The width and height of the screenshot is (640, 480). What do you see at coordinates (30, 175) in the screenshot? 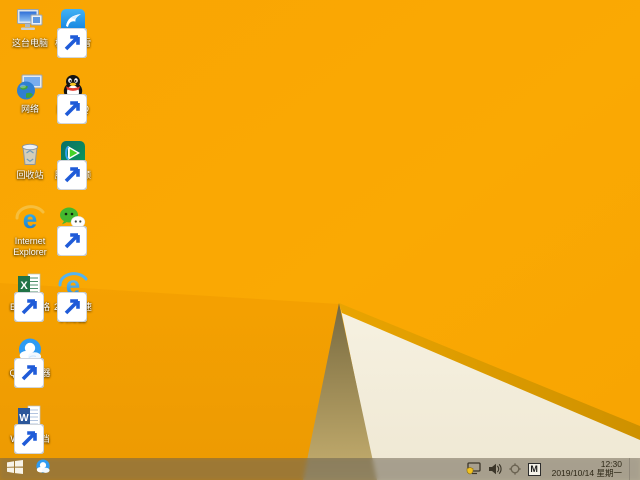
I see `icon-label: 回收站` at bounding box center [30, 175].